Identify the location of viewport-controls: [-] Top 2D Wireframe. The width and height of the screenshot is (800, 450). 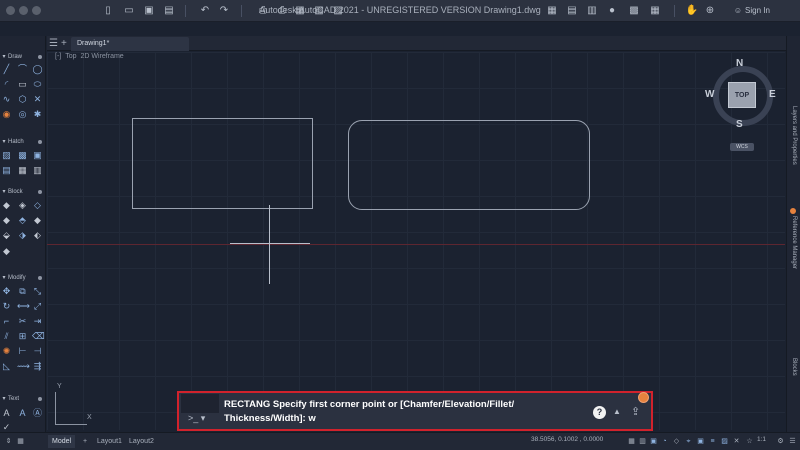
(91, 56).